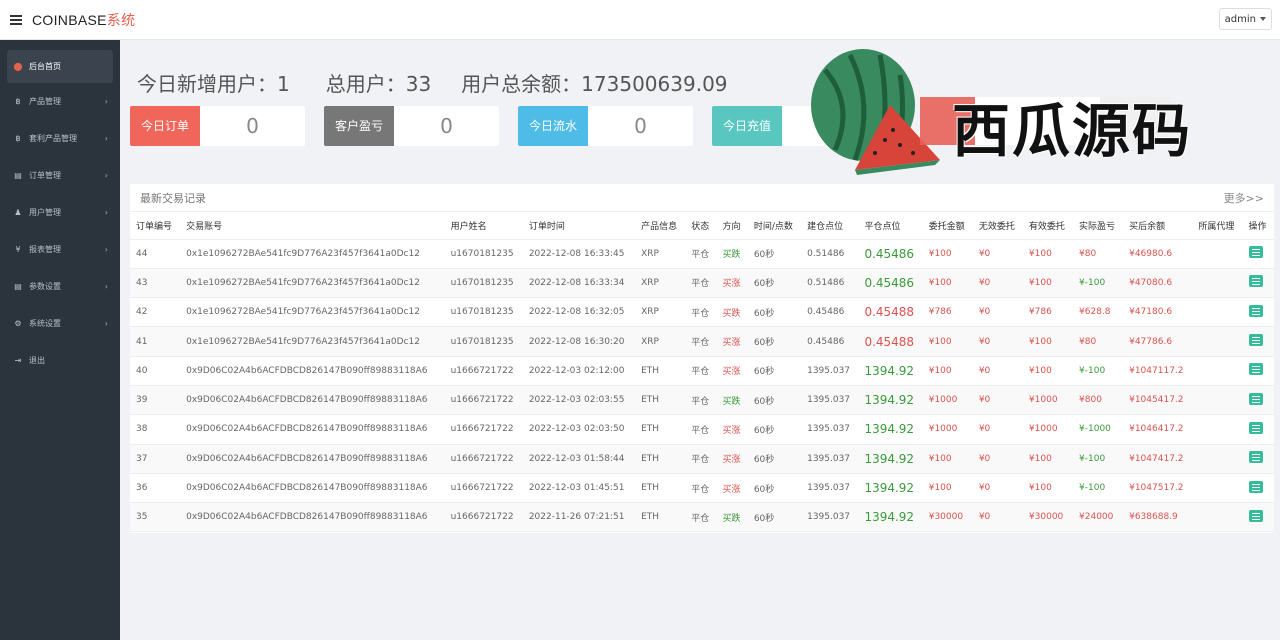 The image size is (1280, 640). What do you see at coordinates (359, 126) in the screenshot?
I see `stat-card-label: 客户 盈亏` at bounding box center [359, 126].